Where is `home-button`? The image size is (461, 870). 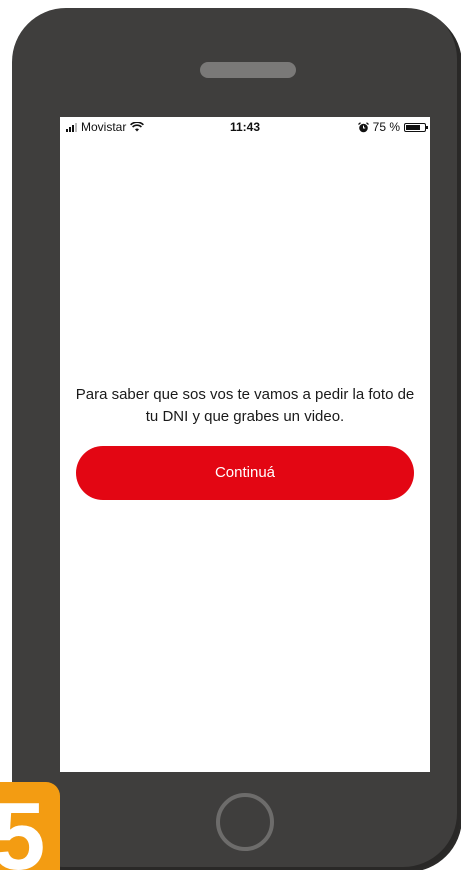 home-button is located at coordinates (245, 822).